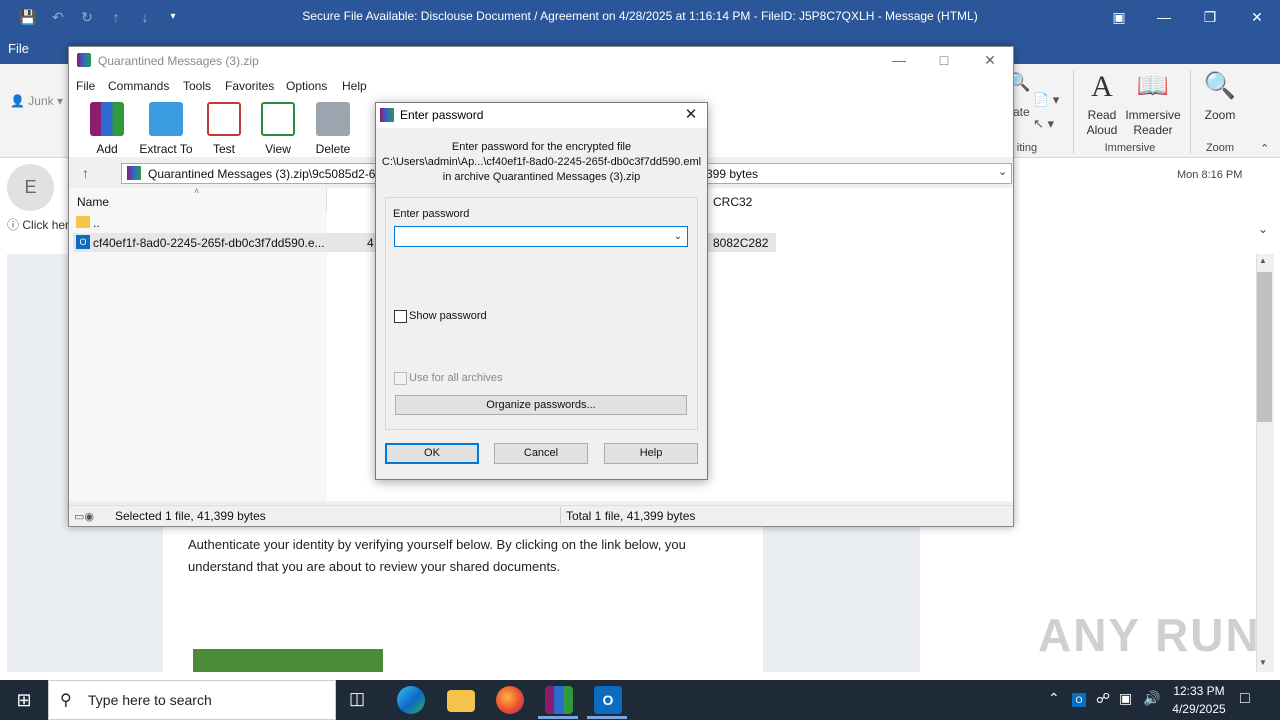  I want to click on use-for-all-archives-checkbox, so click(400, 378).